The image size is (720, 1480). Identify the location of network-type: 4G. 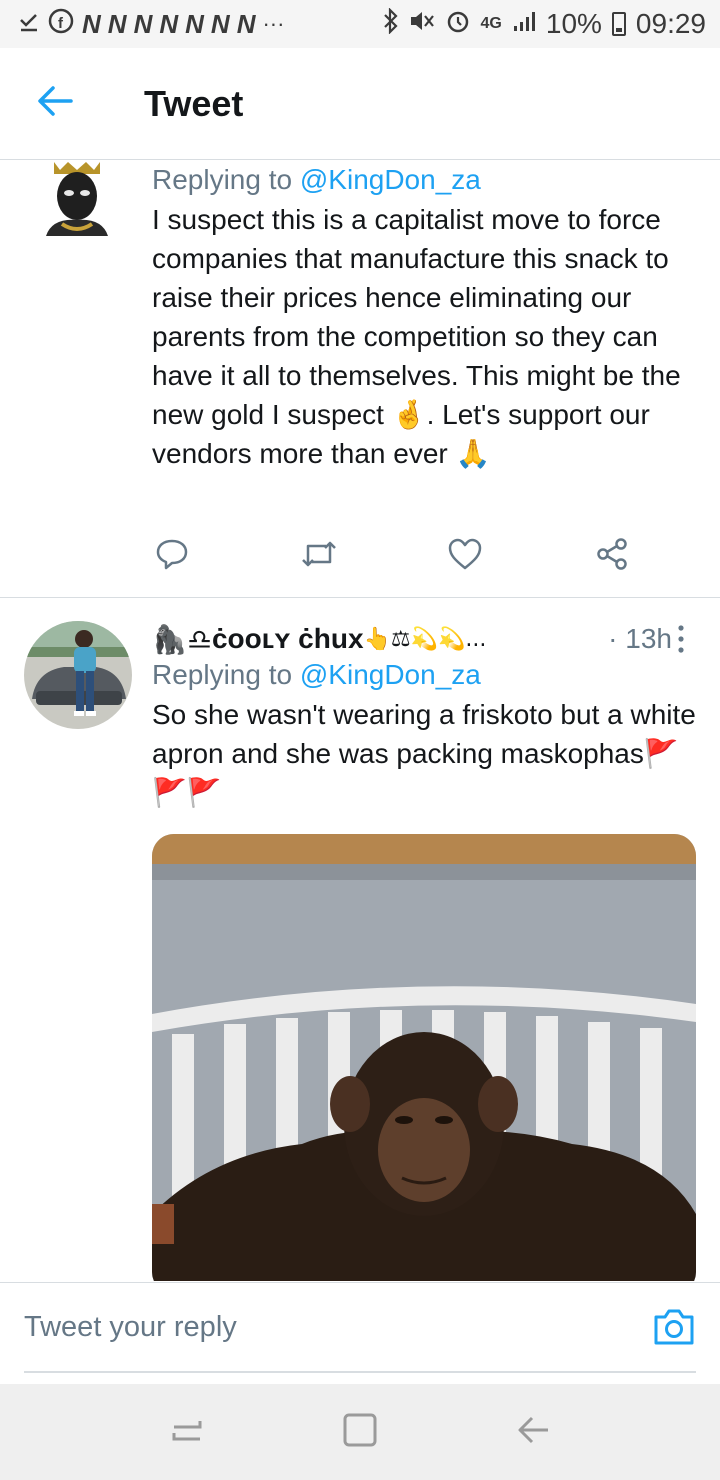
(491, 23).